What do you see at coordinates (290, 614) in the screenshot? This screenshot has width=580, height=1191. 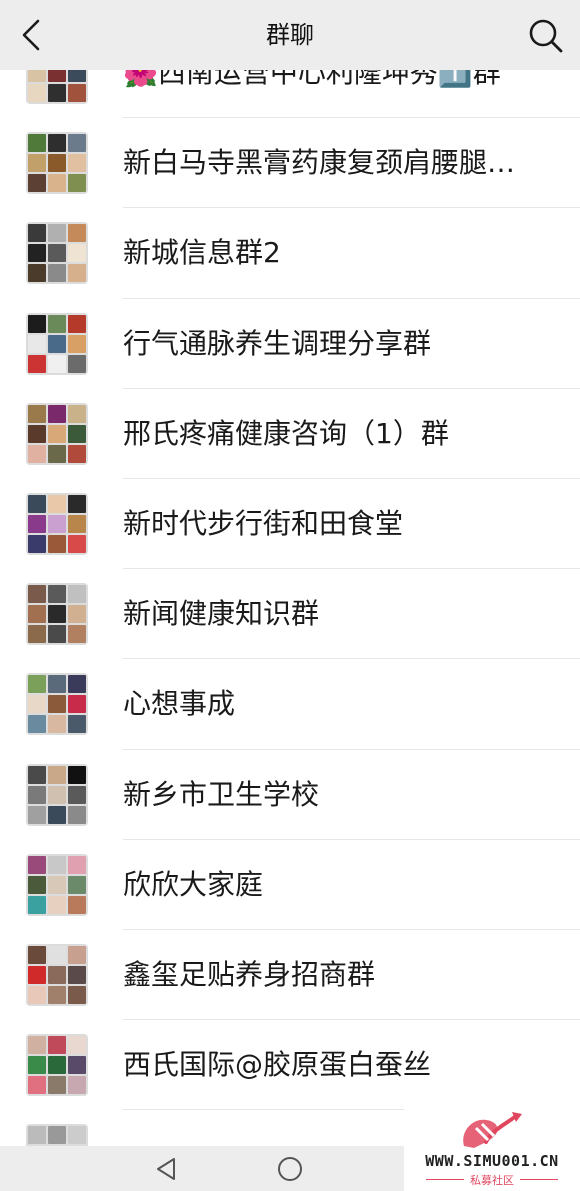 I see `group-row: 新闻健康知识群` at bounding box center [290, 614].